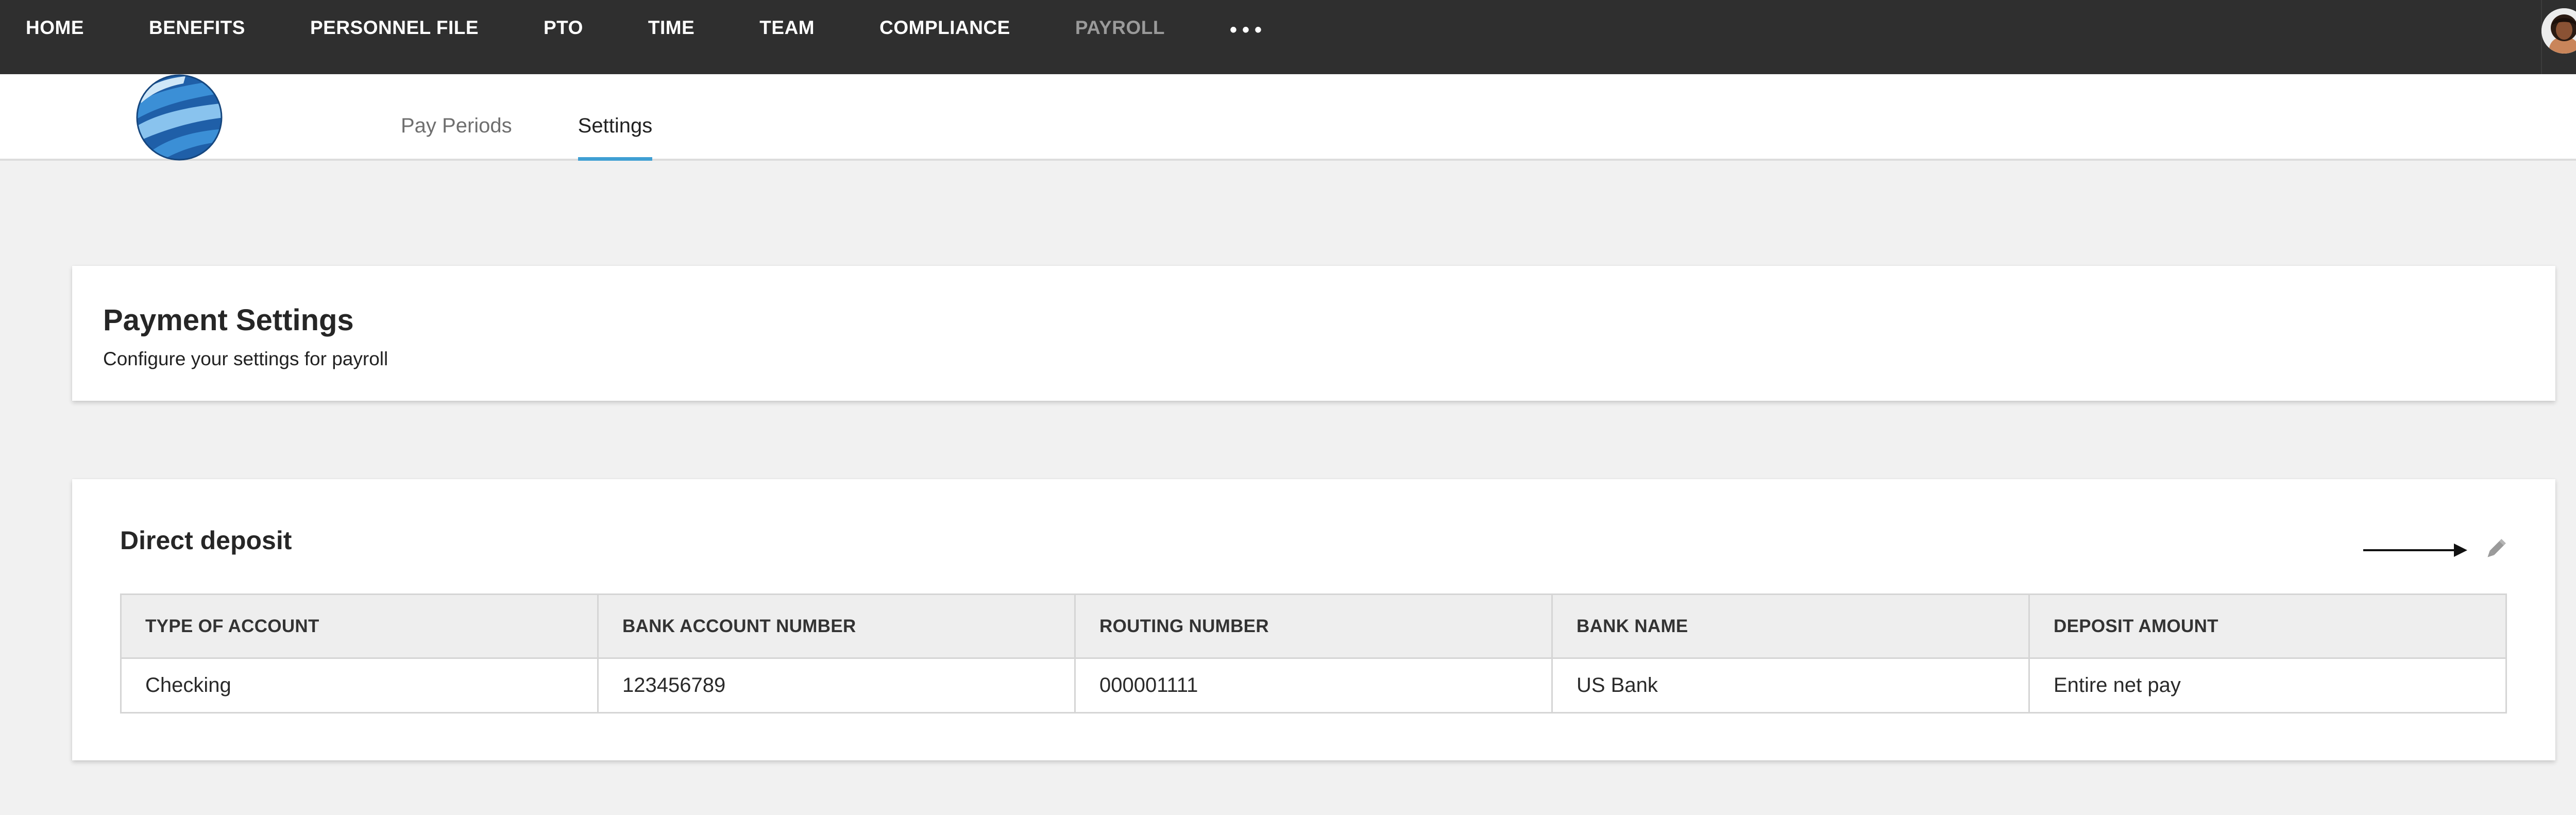  I want to click on column-header-routing-number: ROUTING NUMBER, so click(1313, 626).